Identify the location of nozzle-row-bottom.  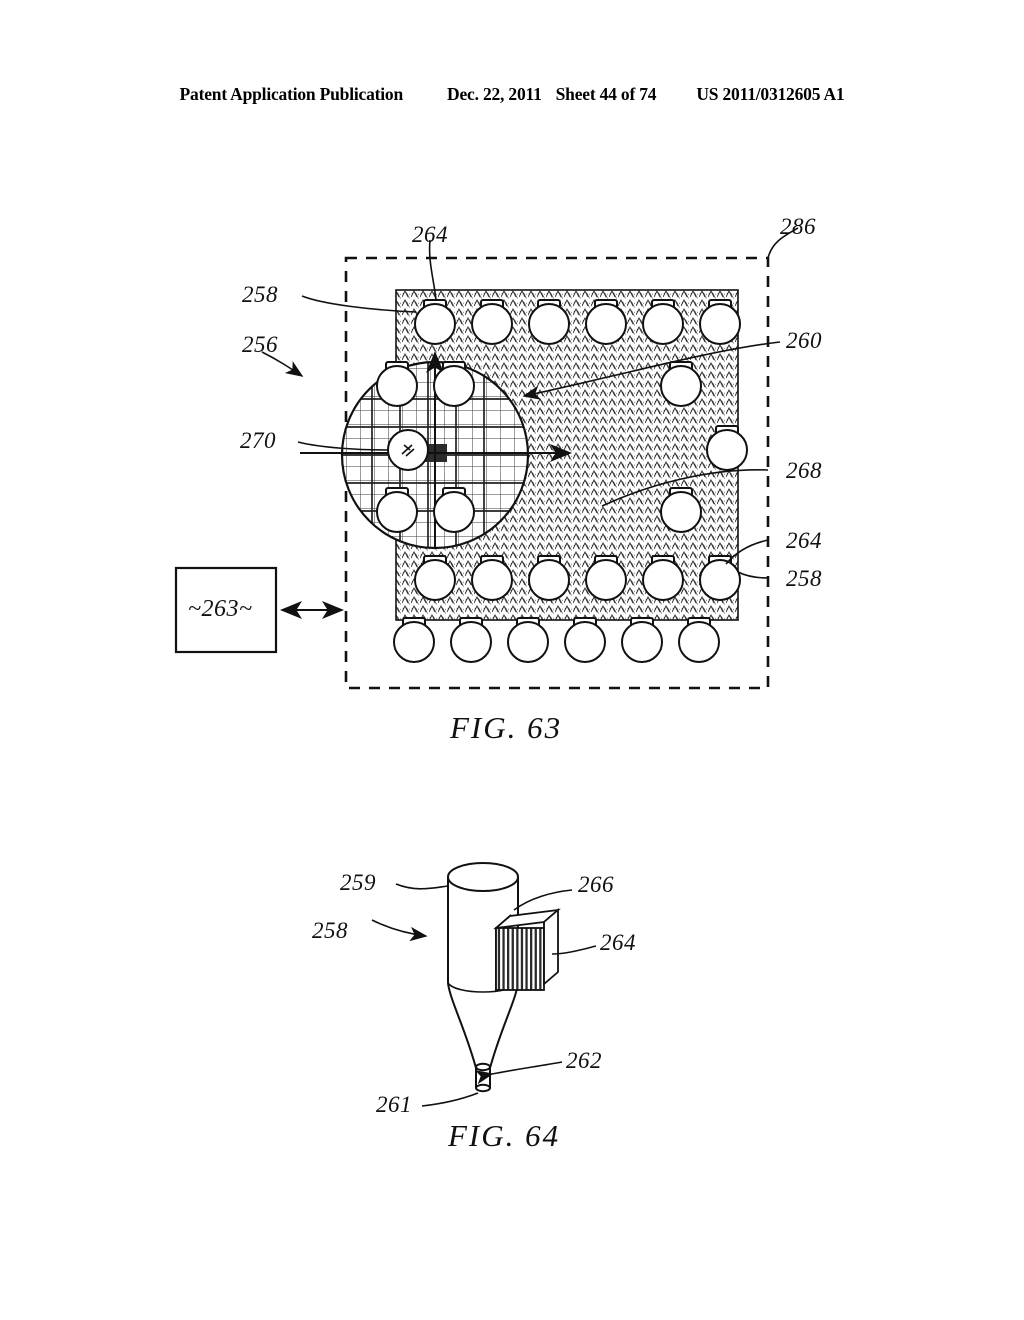
(556, 640).